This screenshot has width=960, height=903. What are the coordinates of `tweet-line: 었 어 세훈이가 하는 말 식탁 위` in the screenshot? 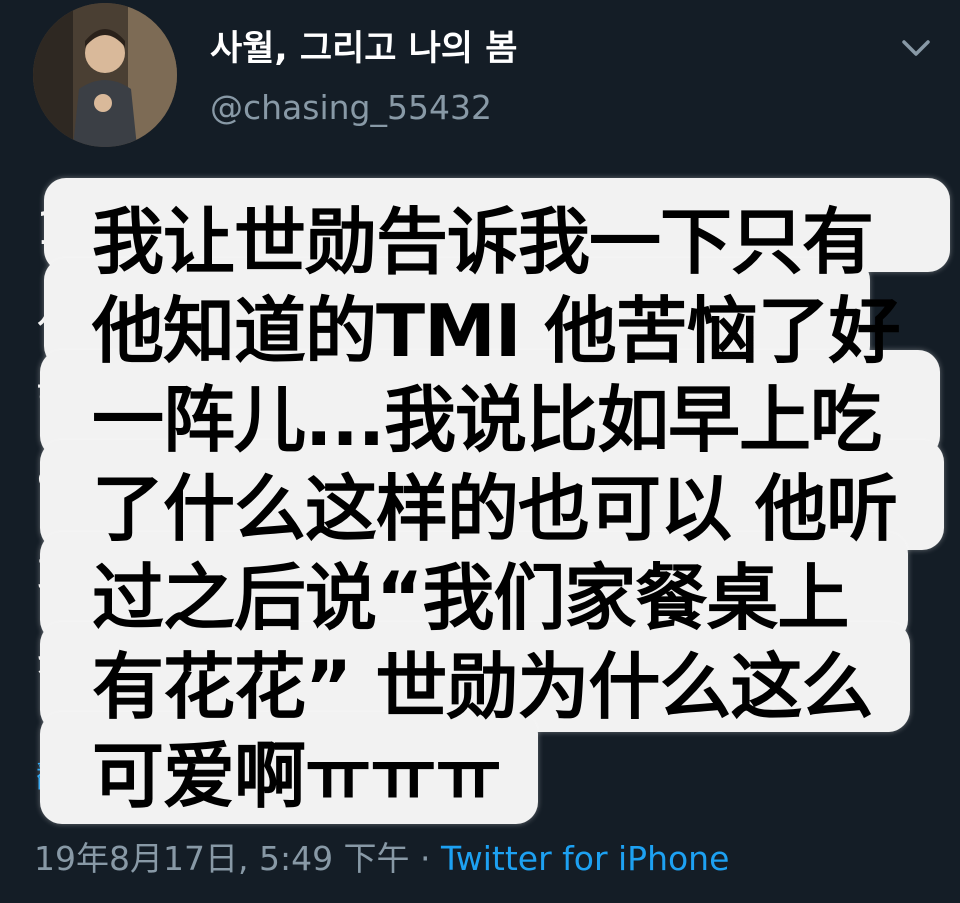 It's located at (334, 489).